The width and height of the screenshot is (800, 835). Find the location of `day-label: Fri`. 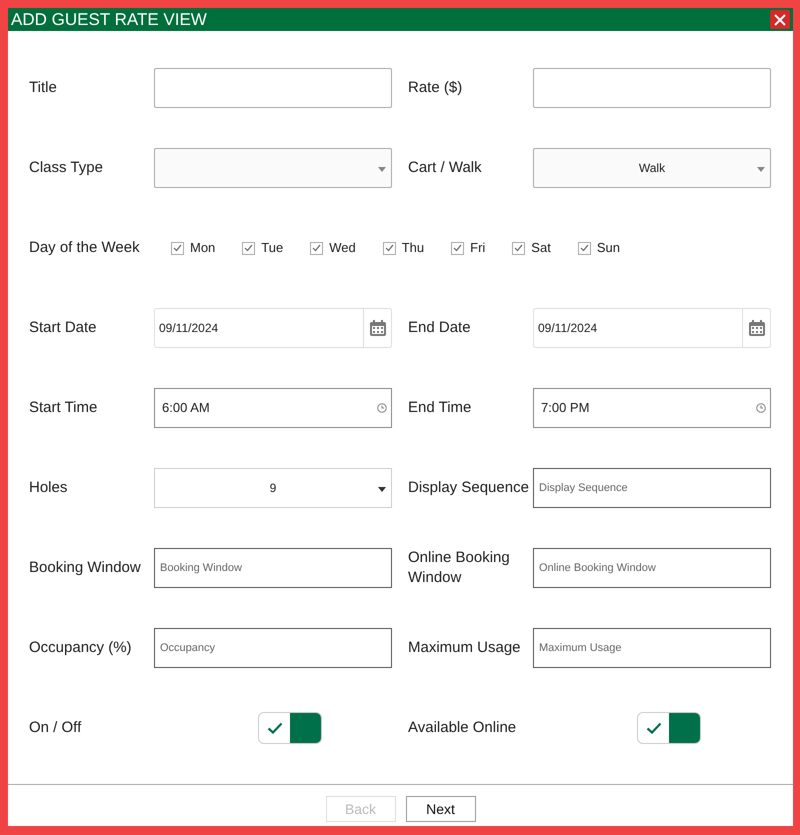

day-label: Fri is located at coordinates (478, 248).